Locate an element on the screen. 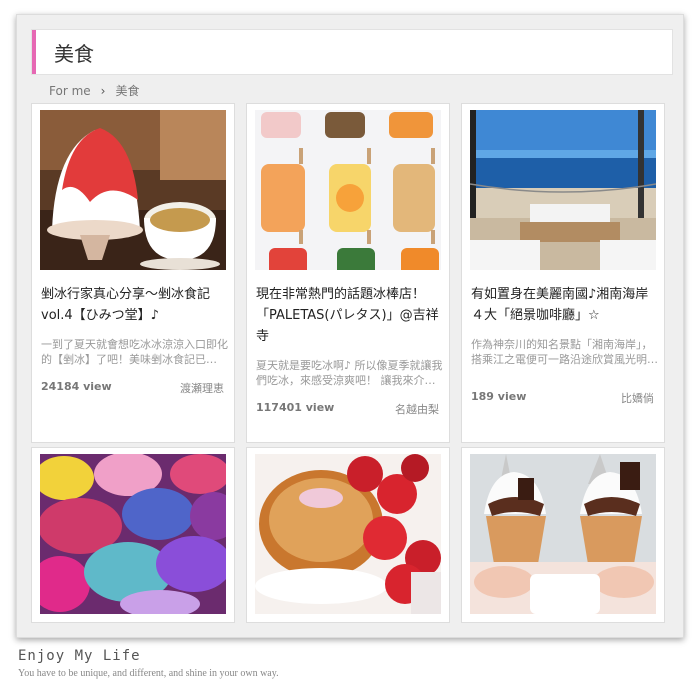 The width and height of the screenshot is (700, 685). article-title: 現在非常熱門的話題冰棒店！「PALETAS(パレタス)」@吉祥寺 is located at coordinates (350, 315).